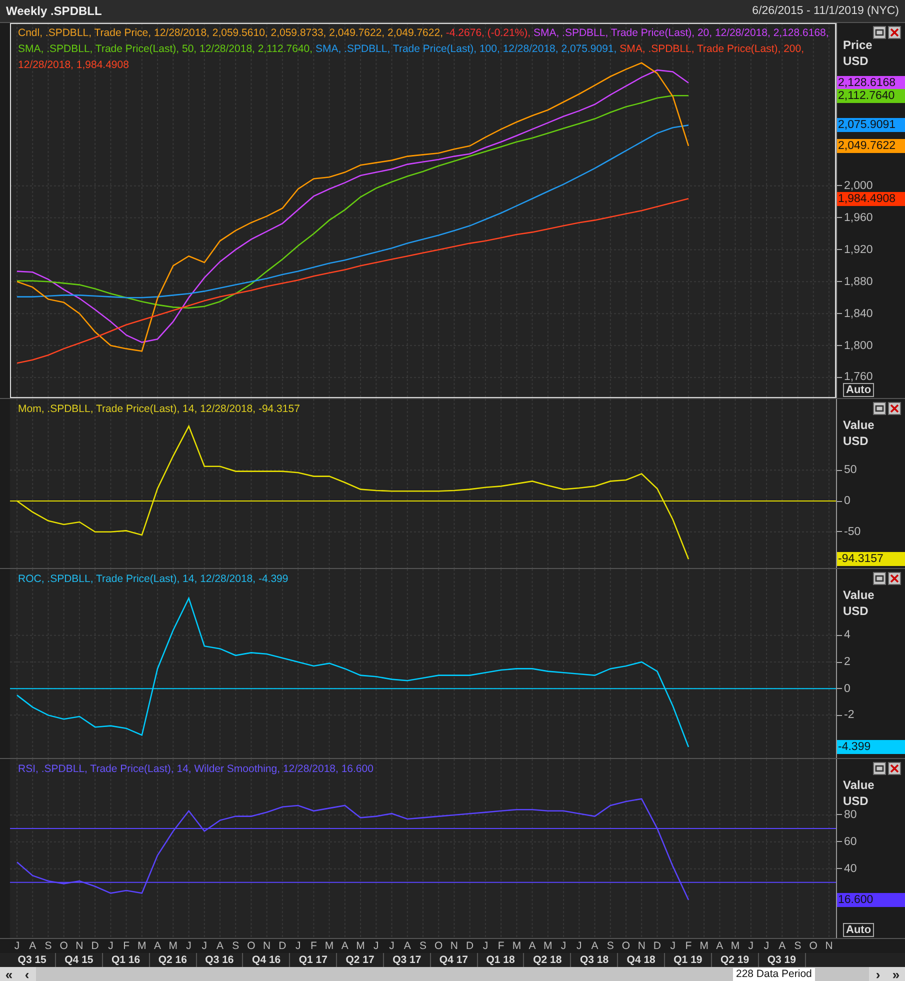 The image size is (905, 981). What do you see at coordinates (850, 470) in the screenshot?
I see `axis-tick-label: 50` at bounding box center [850, 470].